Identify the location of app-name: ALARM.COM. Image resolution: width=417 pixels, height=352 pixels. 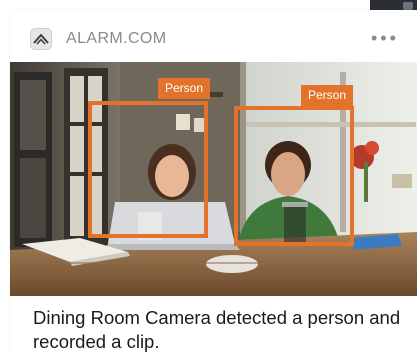
(116, 38).